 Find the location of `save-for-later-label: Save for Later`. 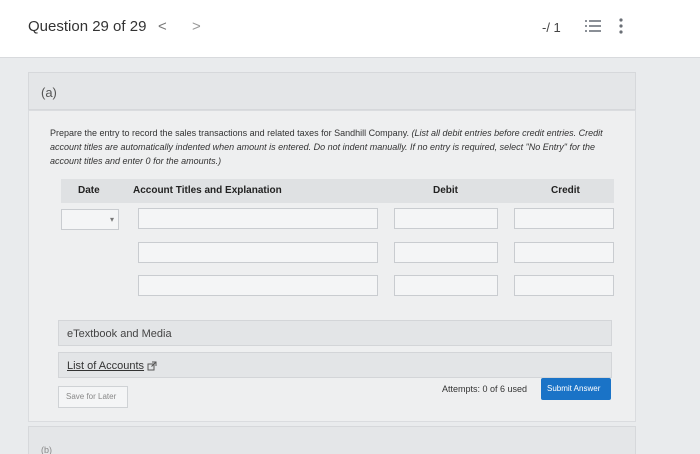

save-for-later-label: Save for Later is located at coordinates (91, 396).